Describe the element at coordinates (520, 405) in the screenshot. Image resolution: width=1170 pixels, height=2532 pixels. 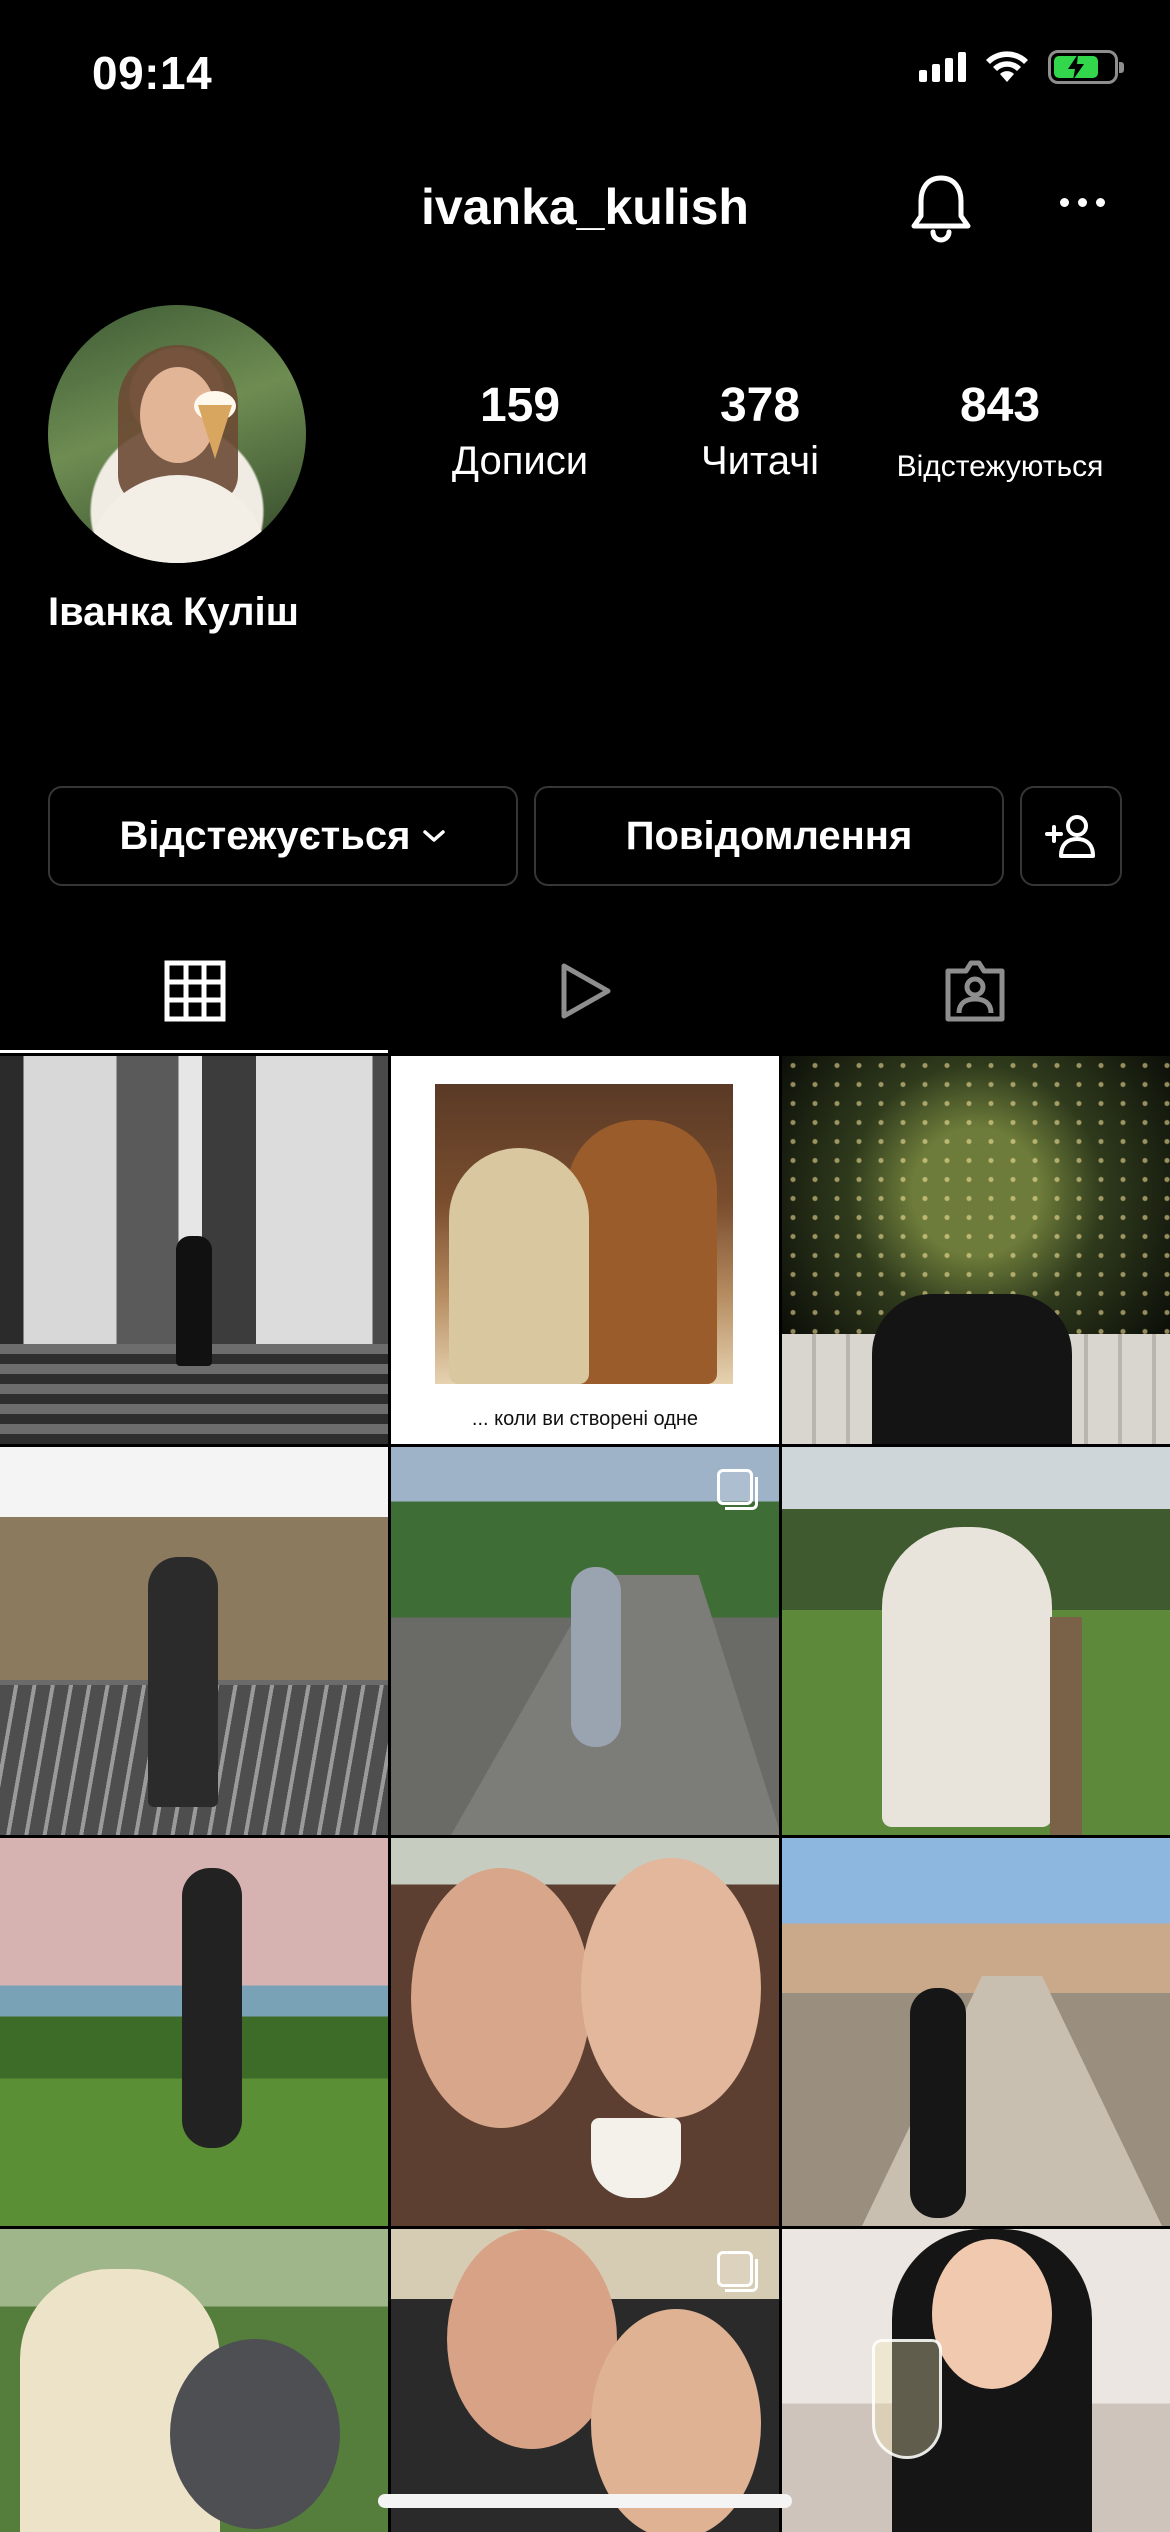
I see `stat-posts-value: 159` at that location.